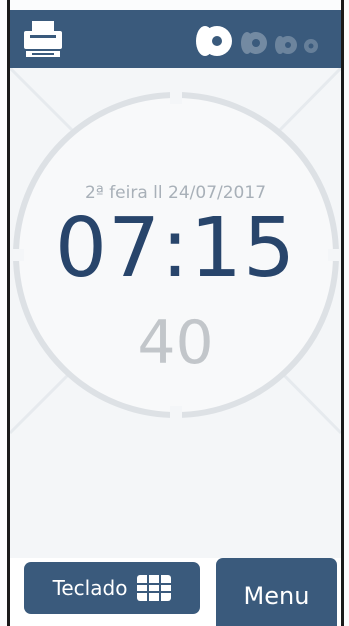  What do you see at coordinates (90, 588) in the screenshot?
I see `keyboard-button-label: Teclado` at bounding box center [90, 588].